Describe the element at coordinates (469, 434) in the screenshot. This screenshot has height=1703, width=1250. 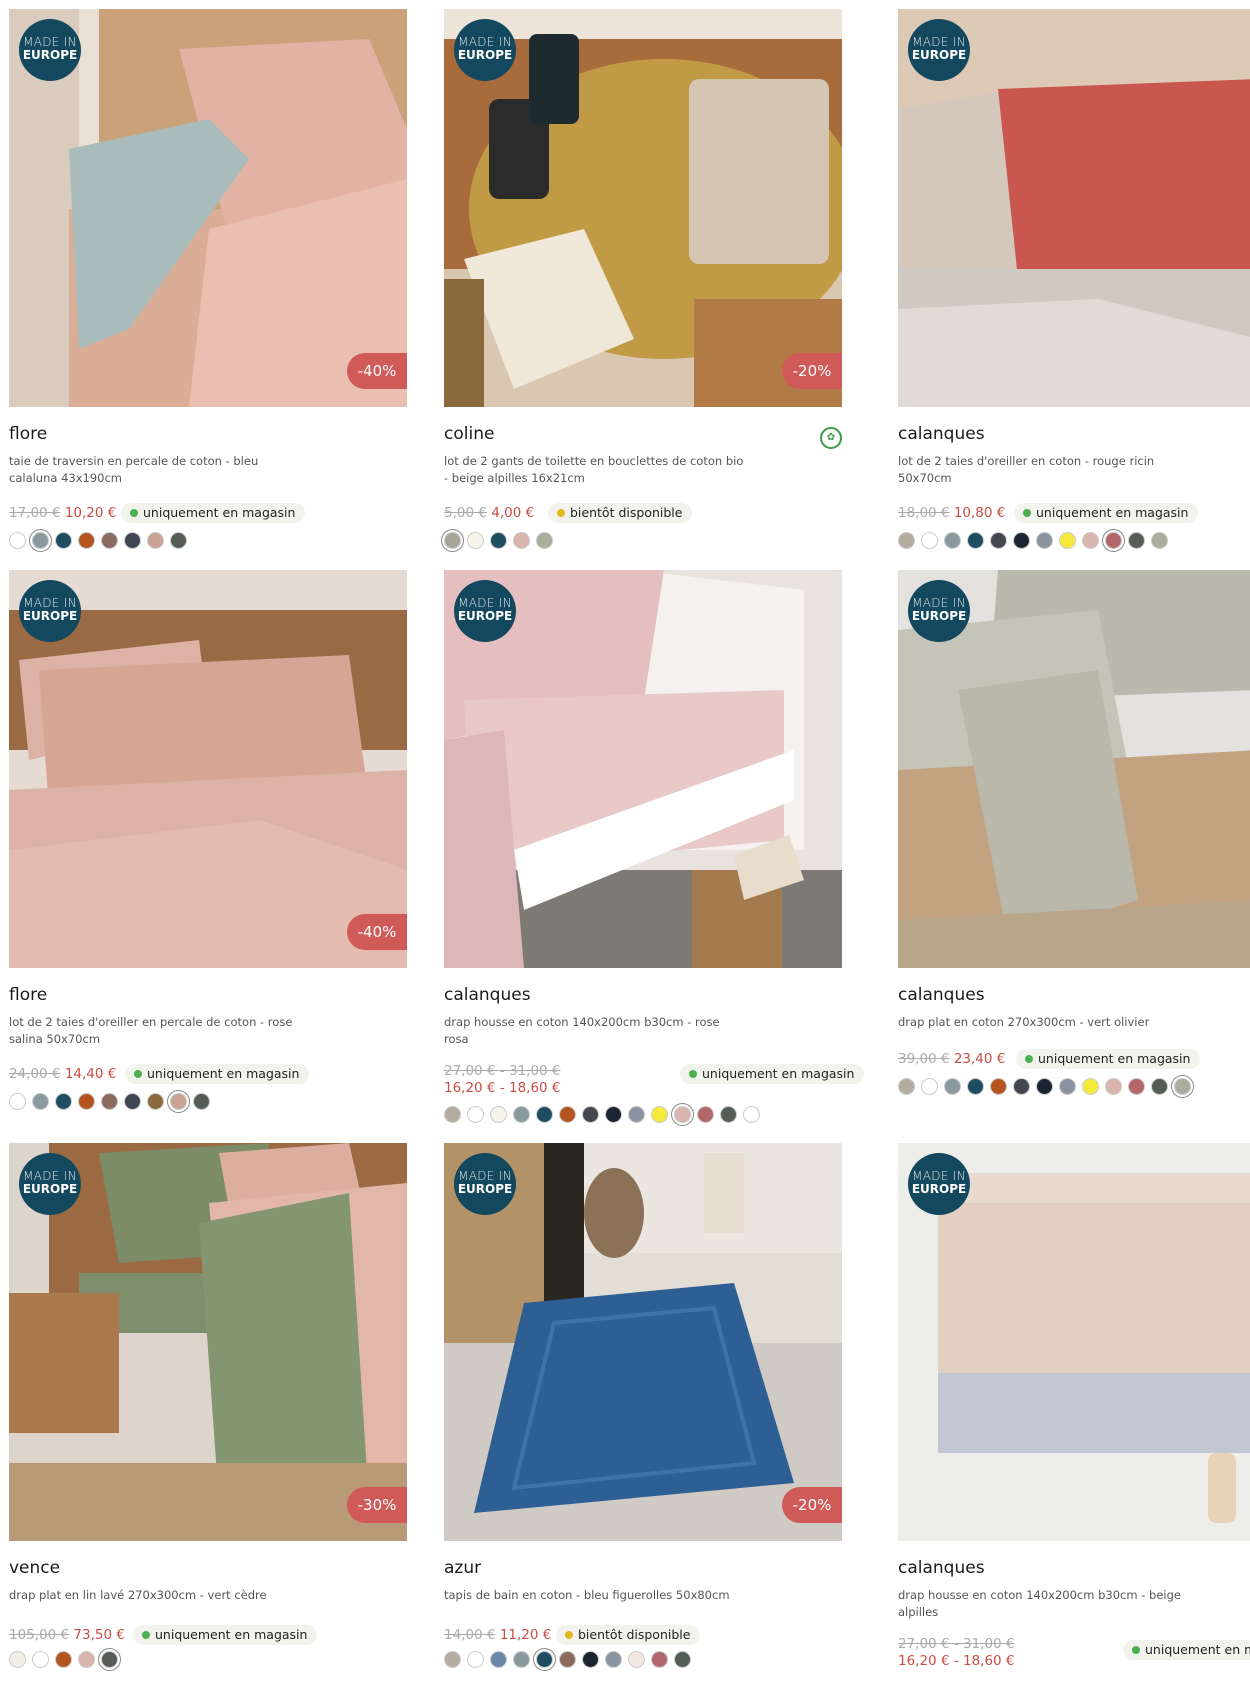
I see `product-brand: coline` at that location.